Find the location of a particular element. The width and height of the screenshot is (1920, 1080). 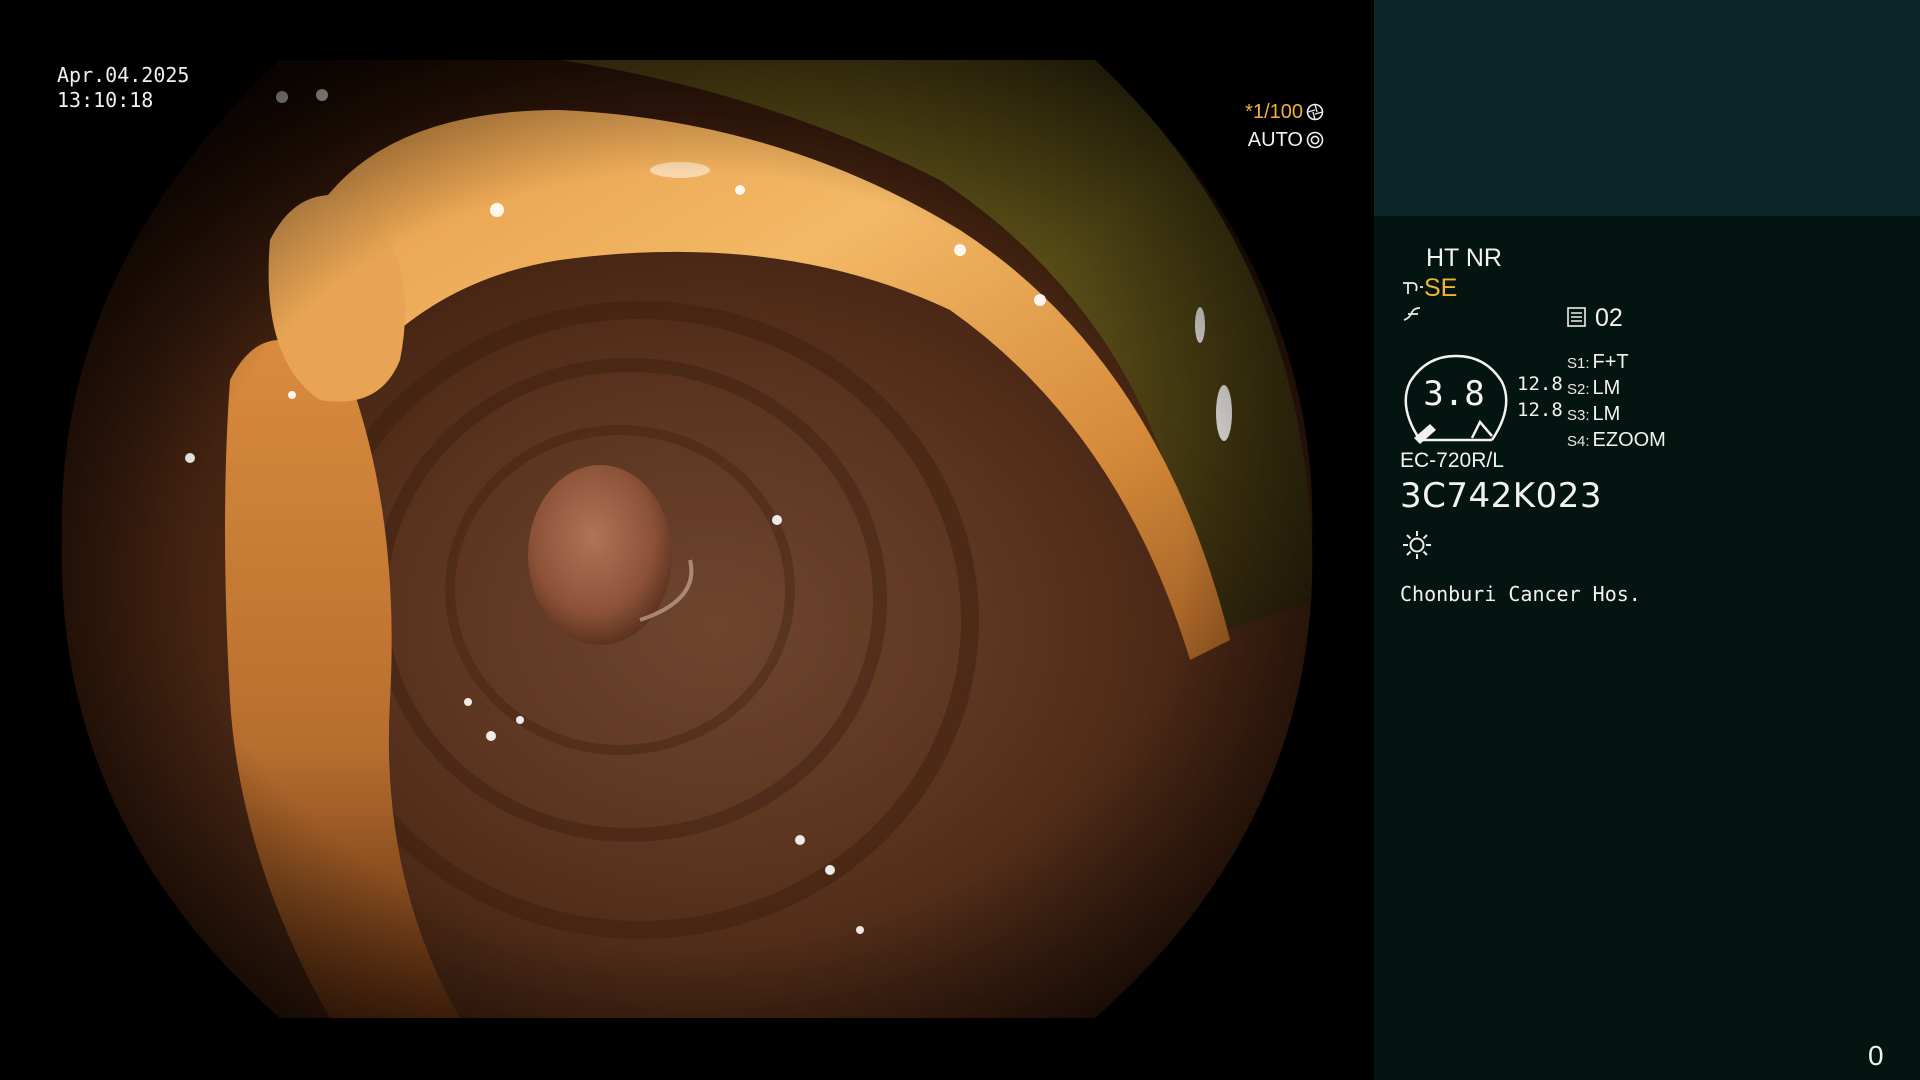

color-enhance-row is located at coordinates (1413, 318).